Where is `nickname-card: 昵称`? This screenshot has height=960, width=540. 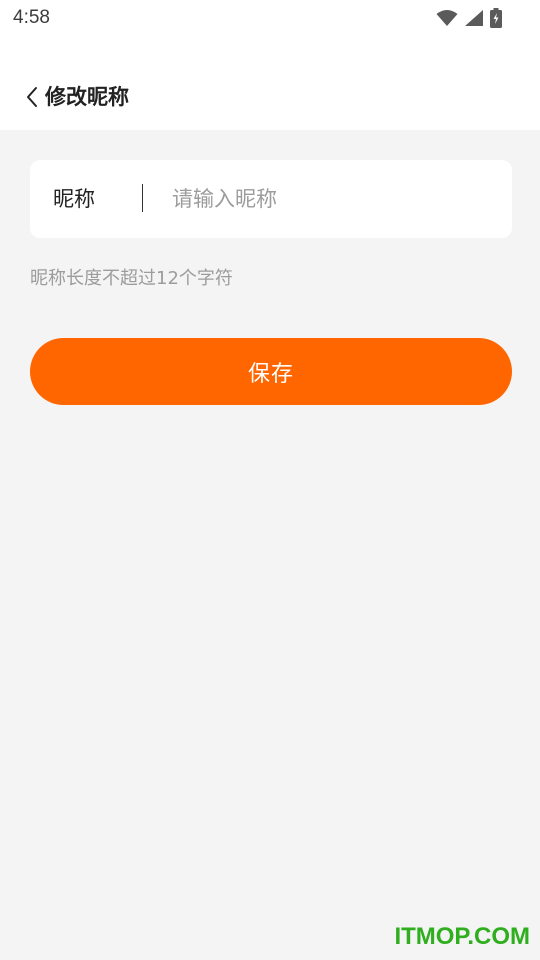 nickname-card: 昵称 is located at coordinates (271, 199).